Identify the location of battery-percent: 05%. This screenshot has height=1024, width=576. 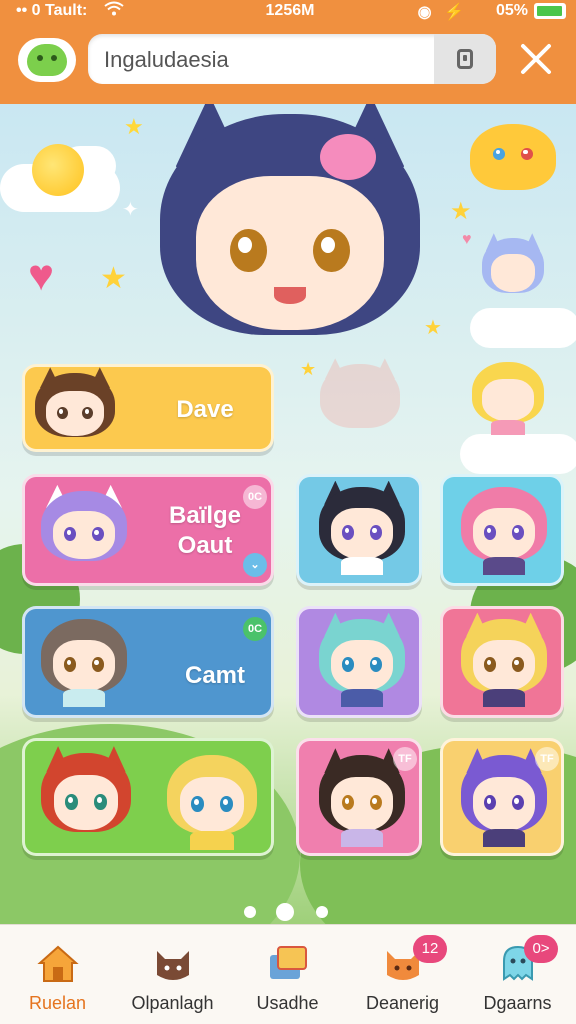
(511, 10).